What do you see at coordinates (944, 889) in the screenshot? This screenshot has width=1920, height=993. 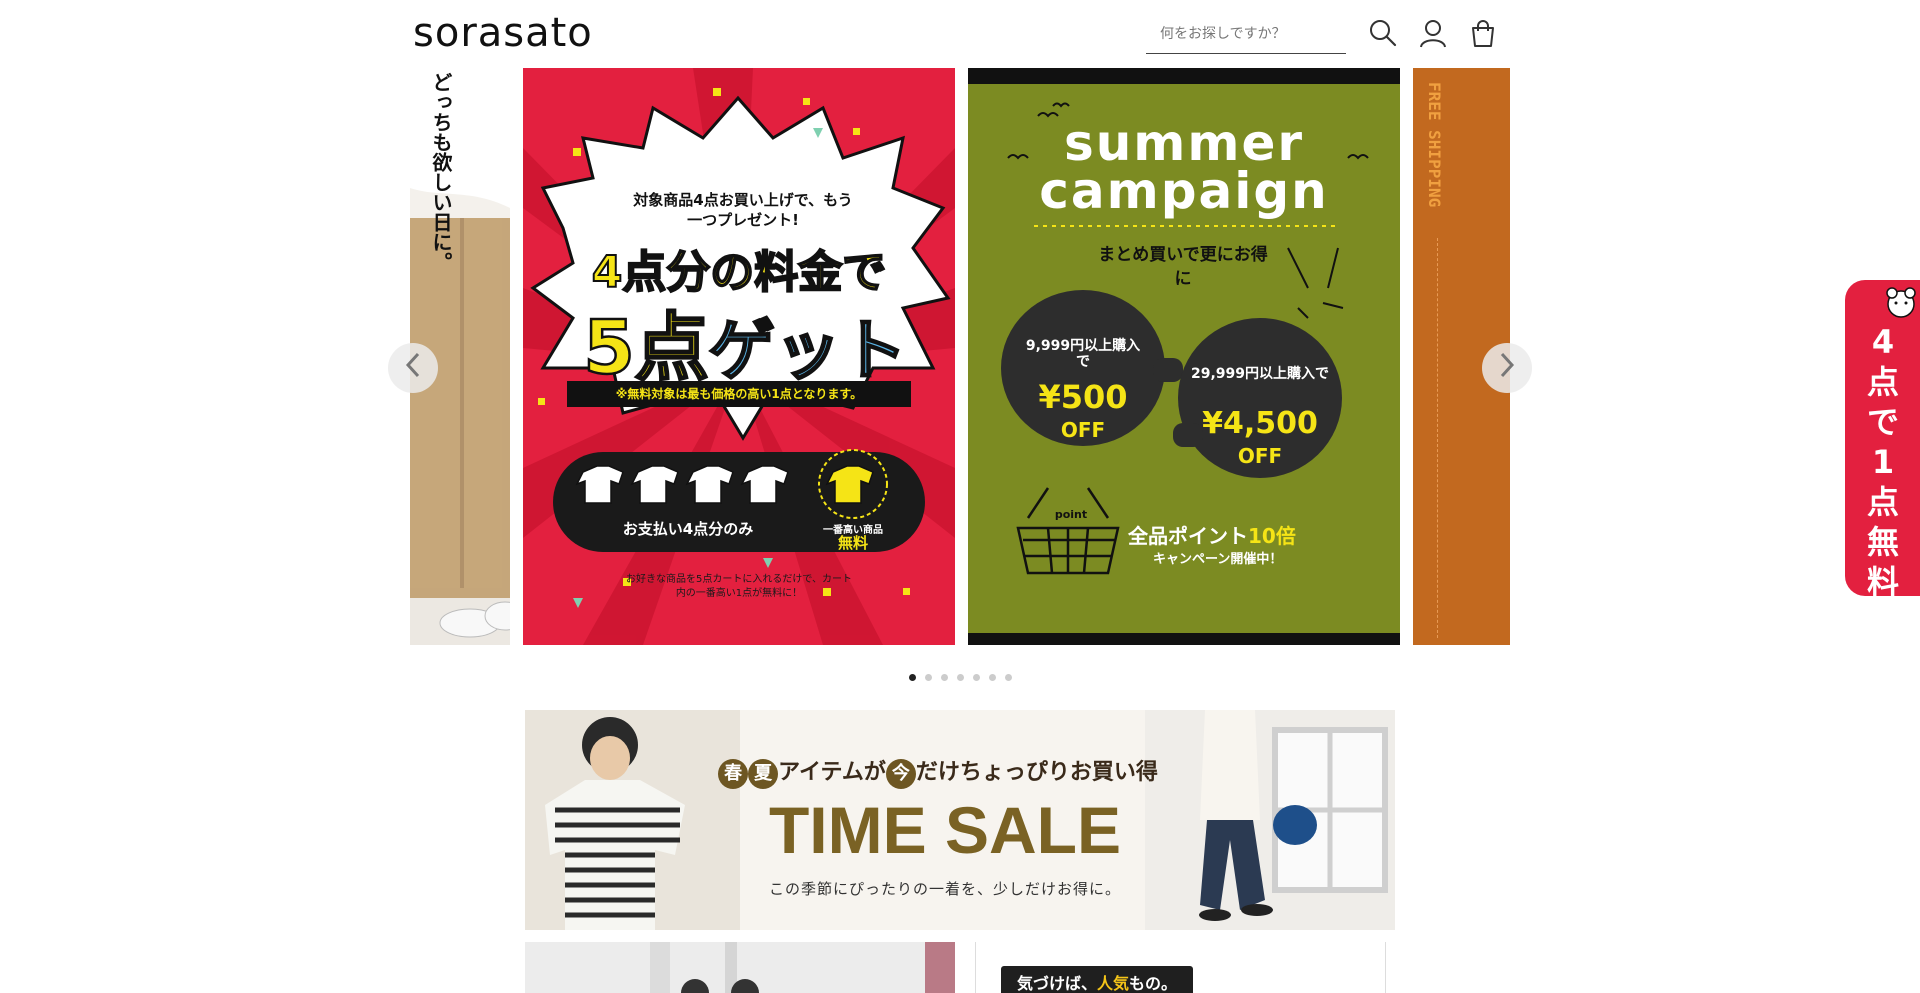 I see `time-sale-caption: この季節にぴったりの一着を、少しだけお得に。` at bounding box center [944, 889].